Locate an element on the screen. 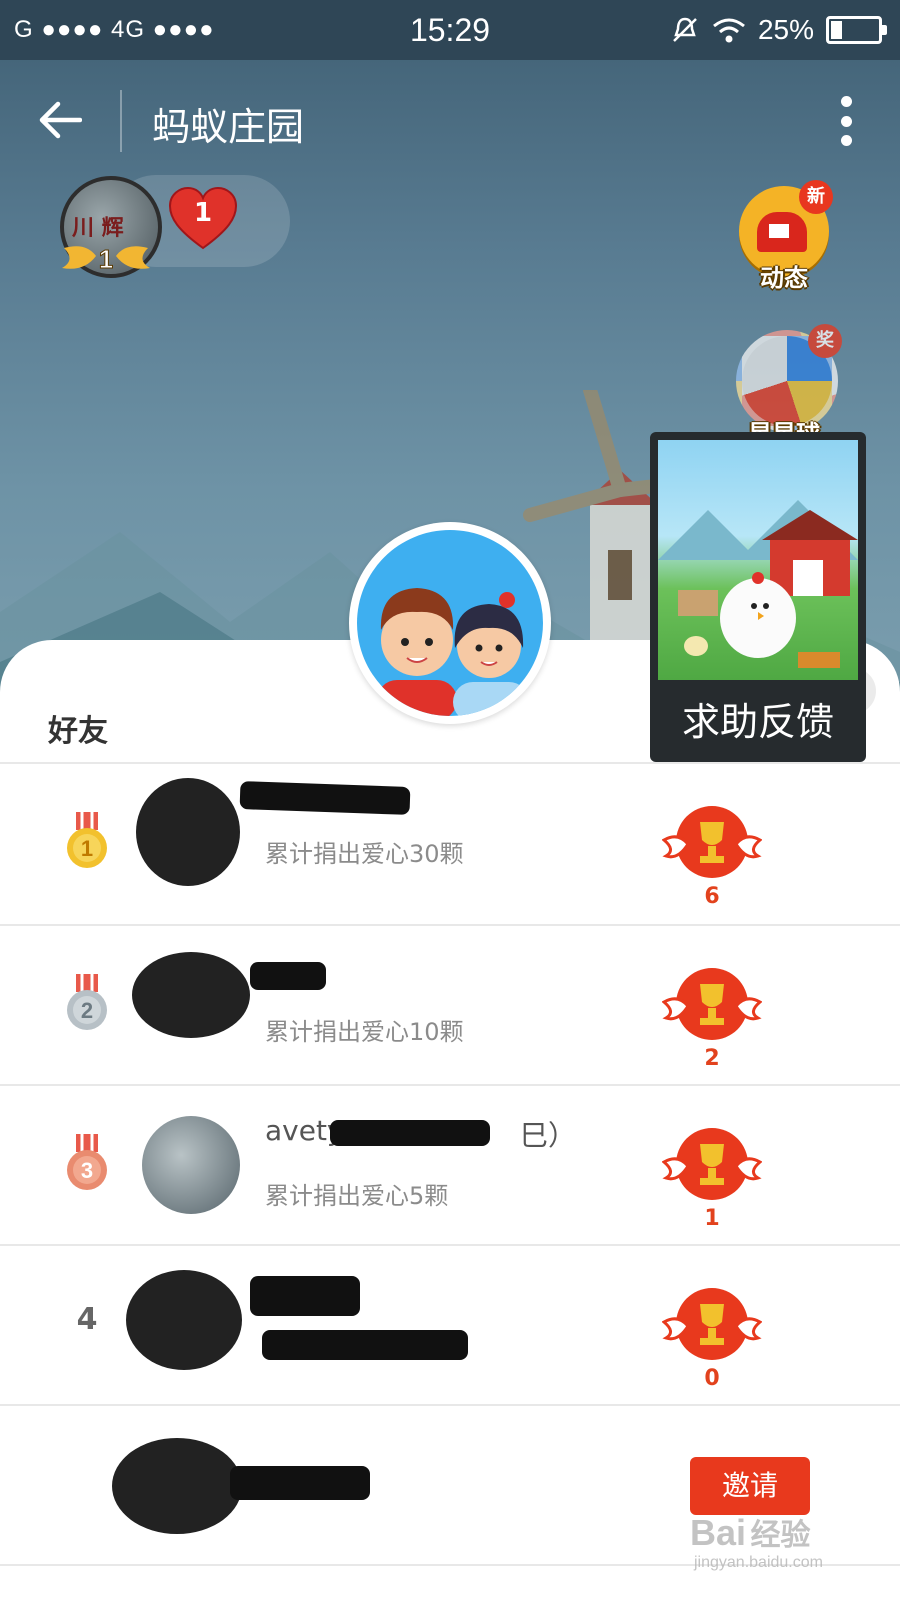 This screenshot has width=900, height=1600. friend-row: 4 0 is located at coordinates (450, 1325).